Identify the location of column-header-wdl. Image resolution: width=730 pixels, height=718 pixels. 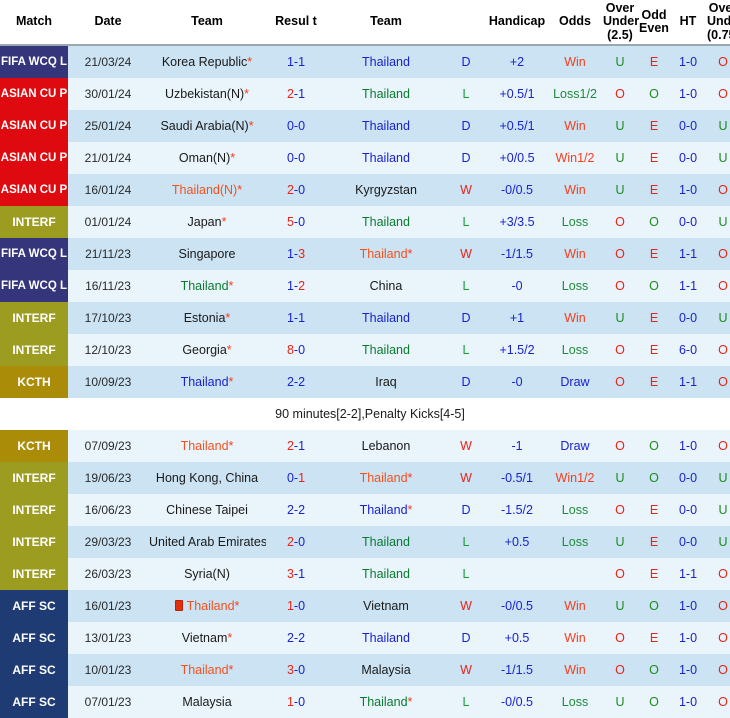
(466, 23).